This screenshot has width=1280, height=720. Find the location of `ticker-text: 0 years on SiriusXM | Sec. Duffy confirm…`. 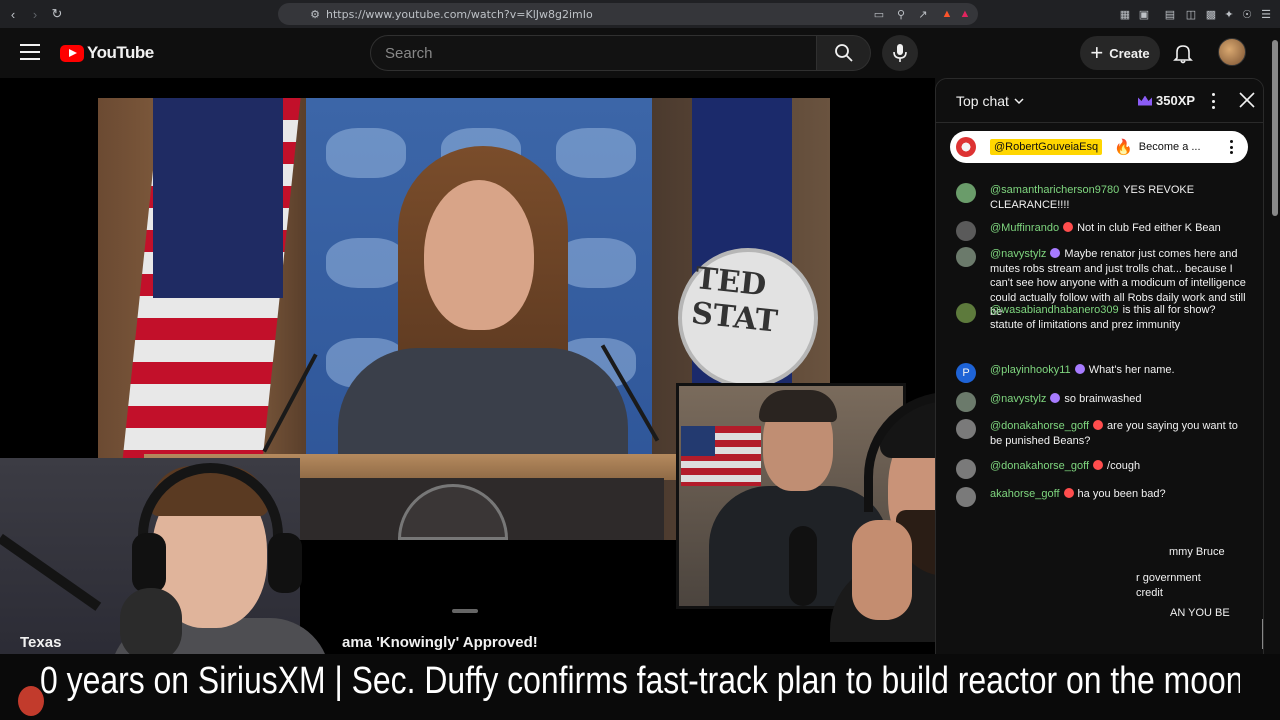

ticker-text: 0 years on SiriusXM | Sec. Duffy confirm… is located at coordinates (660, 681).